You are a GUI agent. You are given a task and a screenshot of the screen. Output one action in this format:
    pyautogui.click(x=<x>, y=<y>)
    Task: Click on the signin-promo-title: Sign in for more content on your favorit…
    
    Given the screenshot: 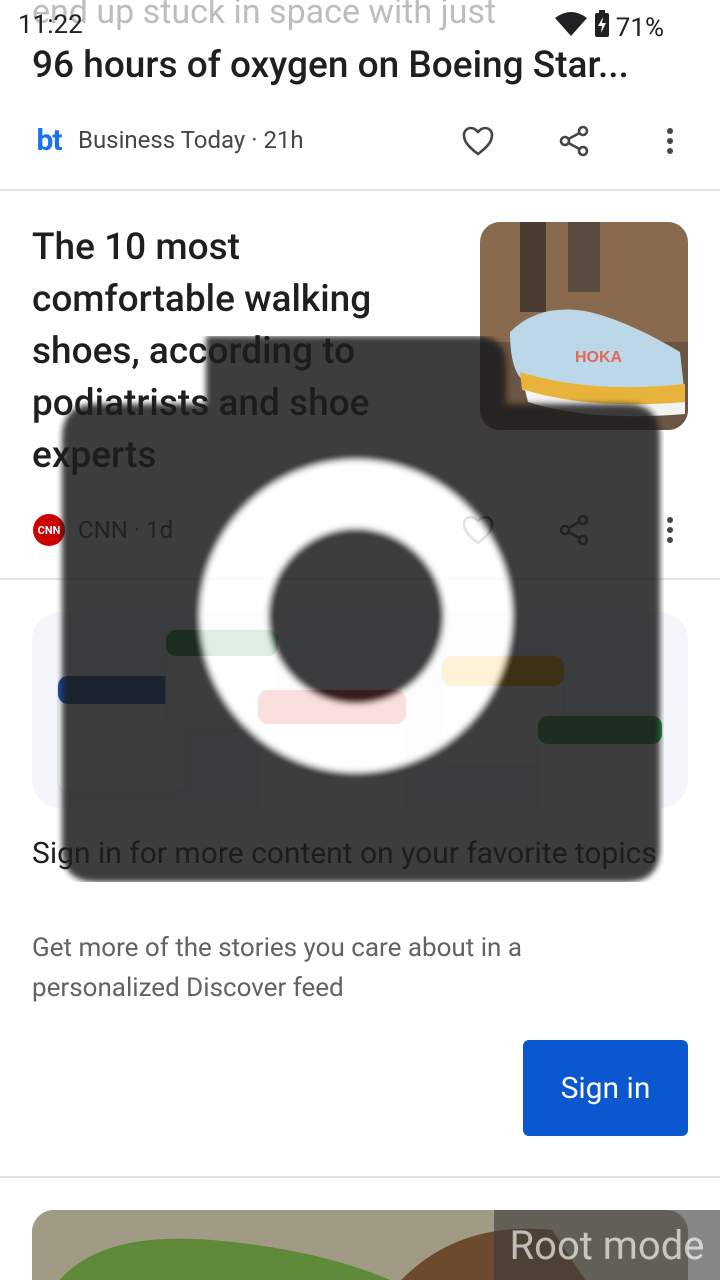 What is the action you would take?
    pyautogui.click(x=344, y=853)
    